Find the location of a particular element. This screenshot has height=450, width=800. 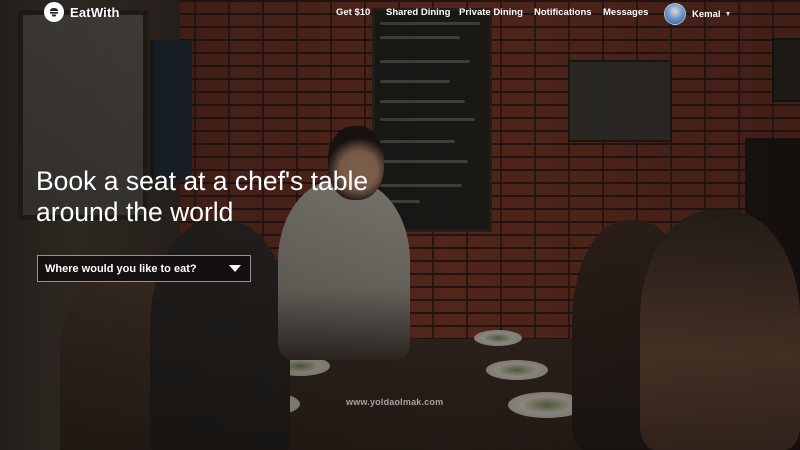

watermark: www.yoldaolmak.com is located at coordinates (395, 402).